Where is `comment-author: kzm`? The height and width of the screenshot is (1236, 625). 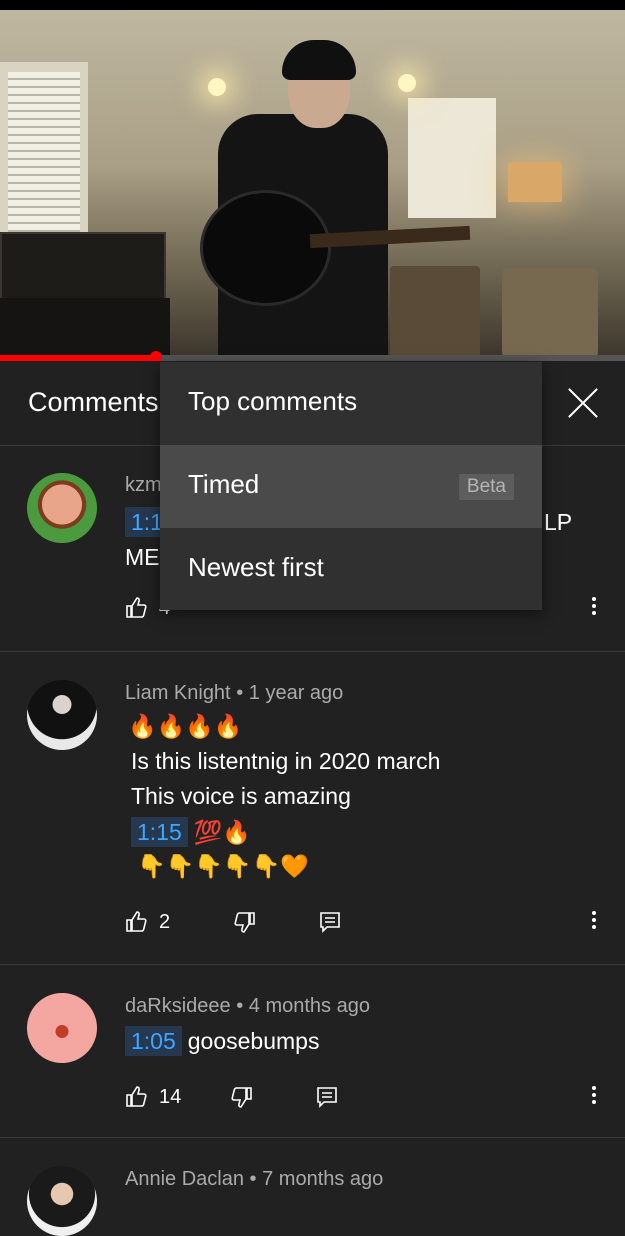 comment-author: kzm is located at coordinates (143, 485).